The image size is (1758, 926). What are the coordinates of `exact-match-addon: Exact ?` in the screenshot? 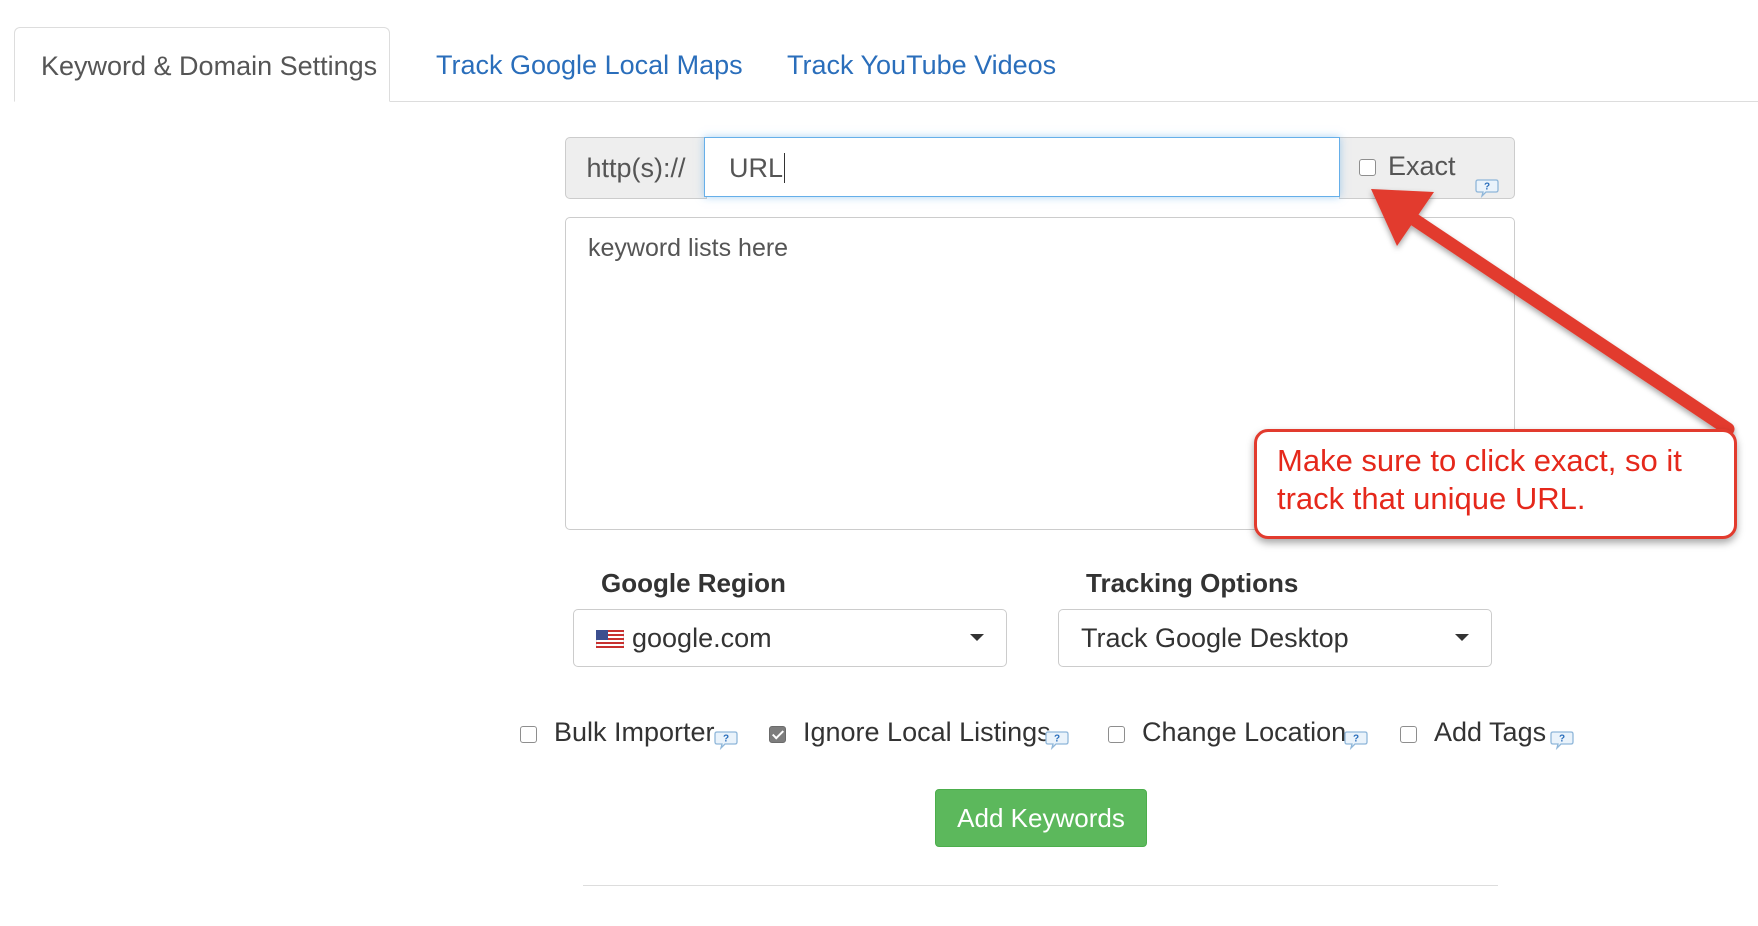 It's located at (1427, 168).